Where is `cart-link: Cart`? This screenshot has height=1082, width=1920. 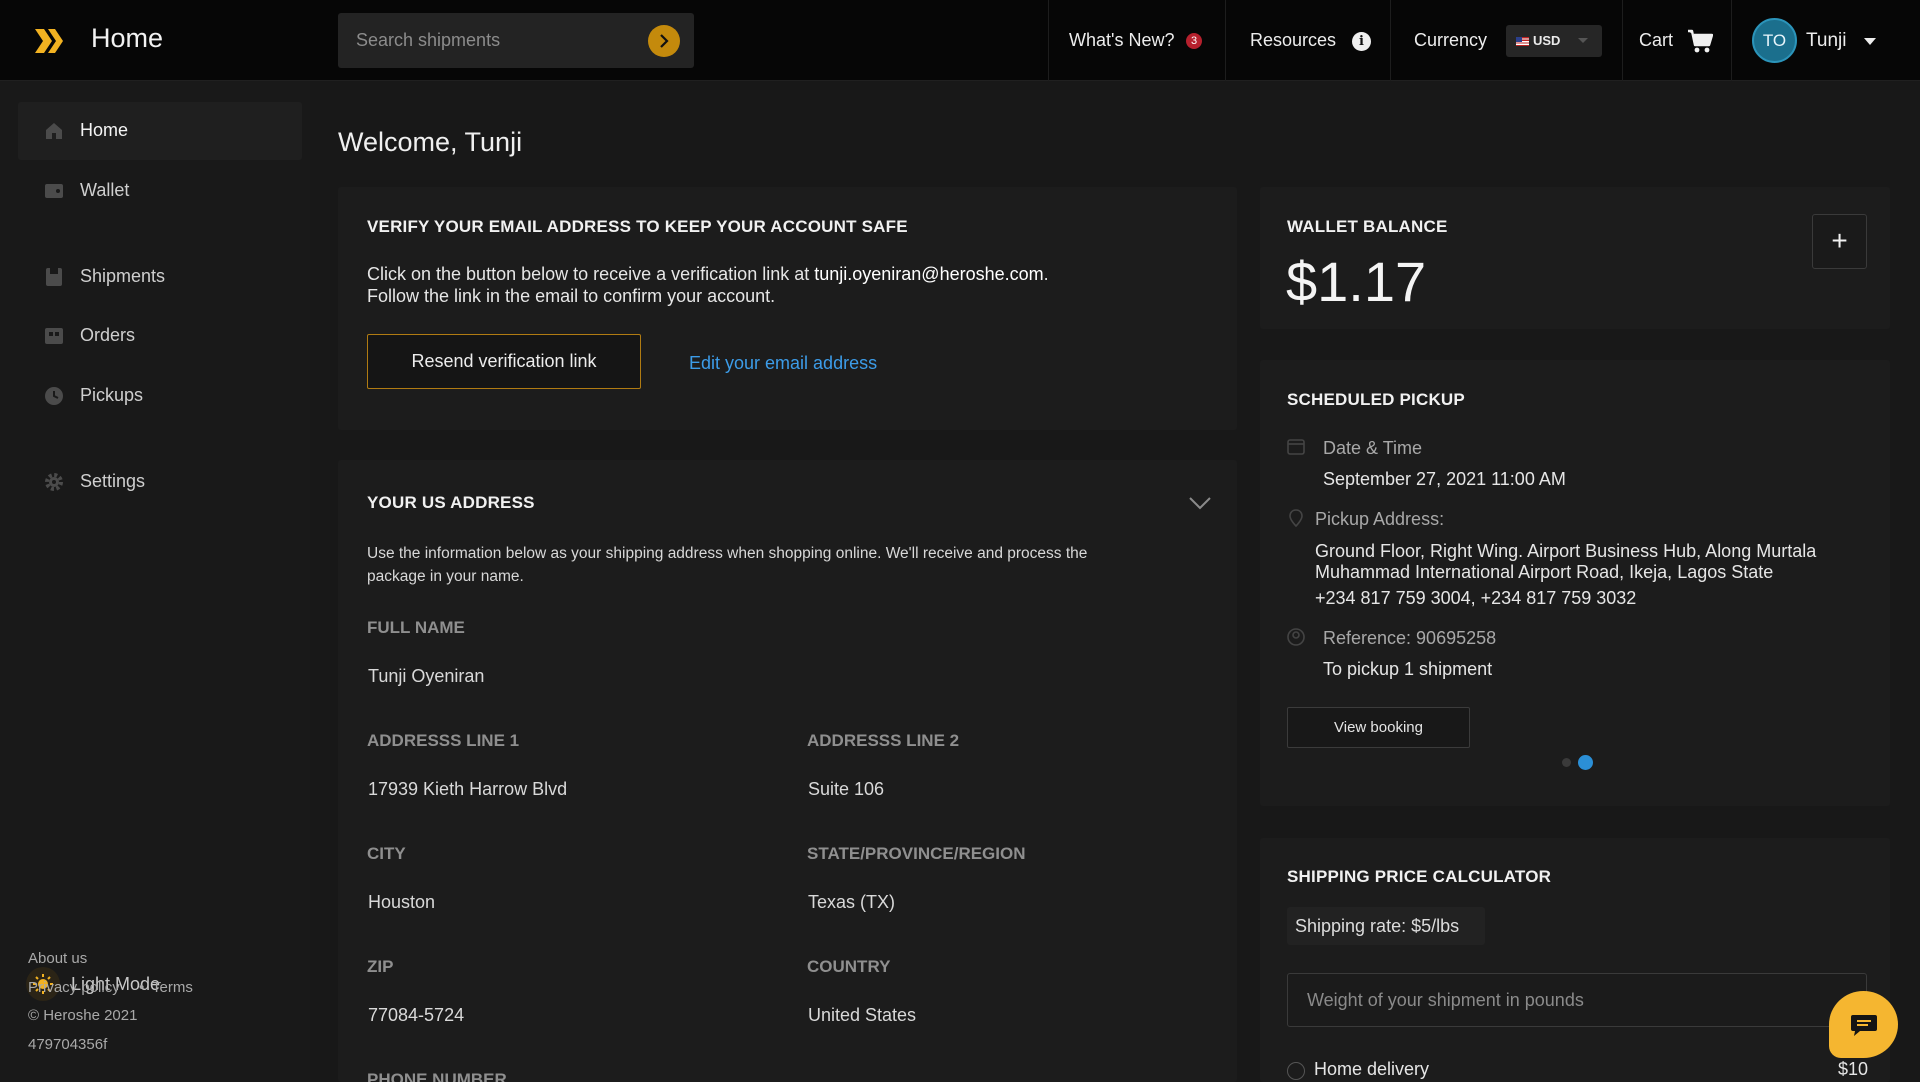 cart-link: Cart is located at coordinates (1656, 40).